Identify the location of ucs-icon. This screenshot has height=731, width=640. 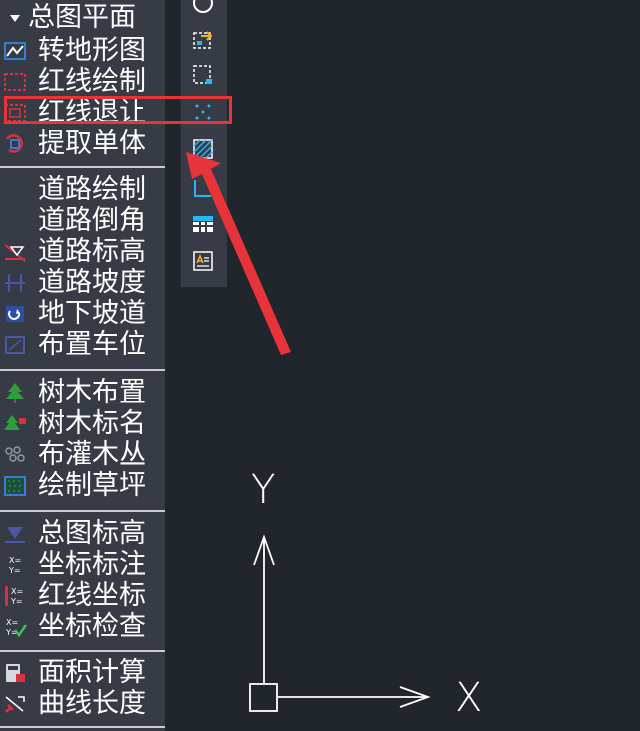
(340, 623).